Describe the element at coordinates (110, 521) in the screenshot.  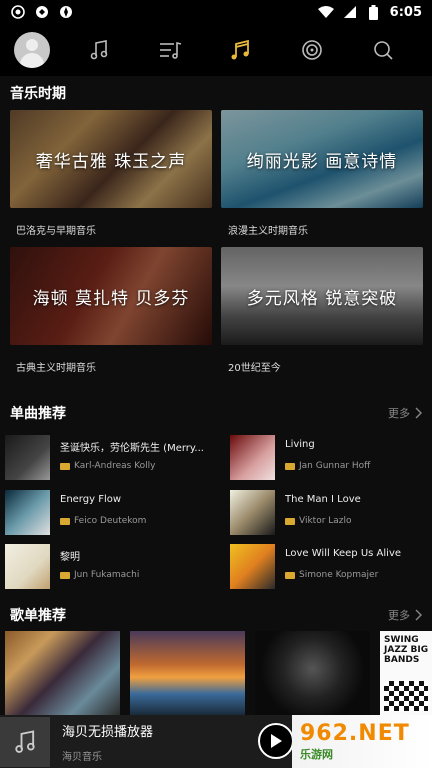
I see `song-artist: Feico Deutekom` at that location.